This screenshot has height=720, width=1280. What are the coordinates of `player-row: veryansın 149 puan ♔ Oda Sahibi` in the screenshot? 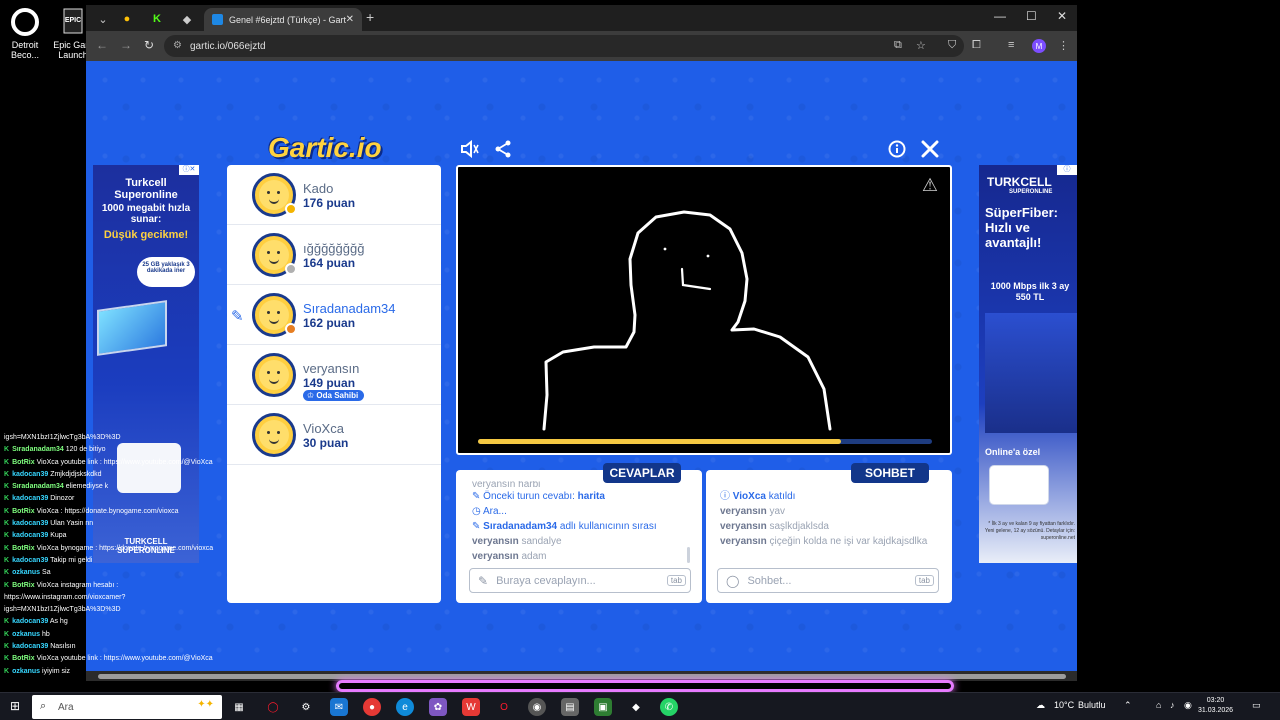 It's located at (334, 375).